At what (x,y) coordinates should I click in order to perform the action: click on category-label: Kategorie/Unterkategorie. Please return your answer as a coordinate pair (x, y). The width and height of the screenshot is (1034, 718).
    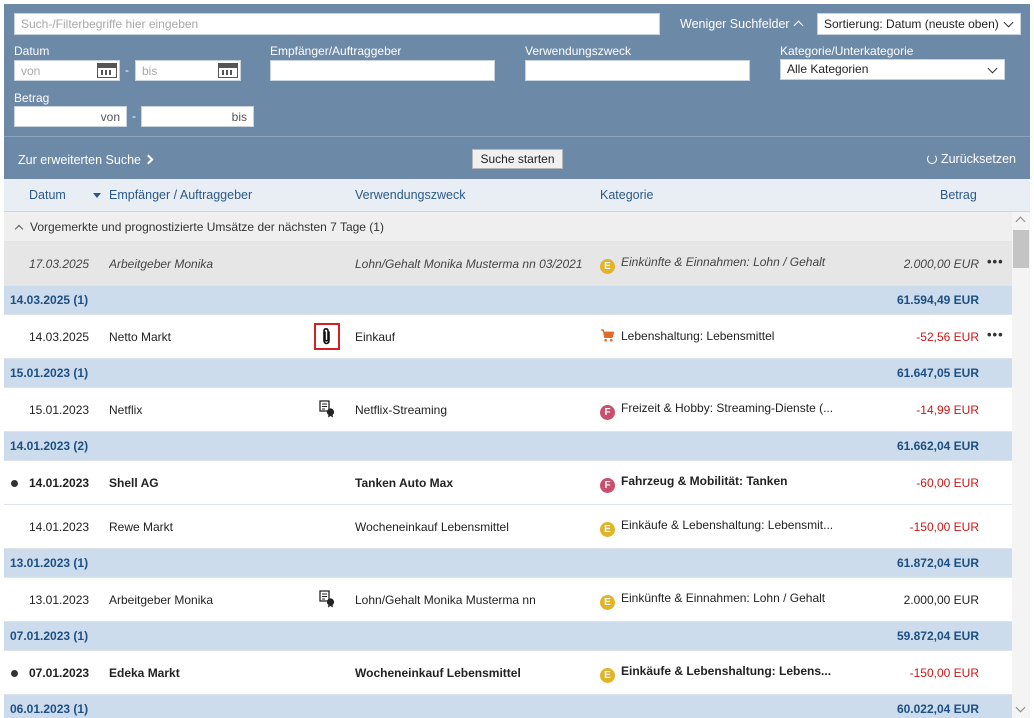
    Looking at the image, I should click on (847, 51).